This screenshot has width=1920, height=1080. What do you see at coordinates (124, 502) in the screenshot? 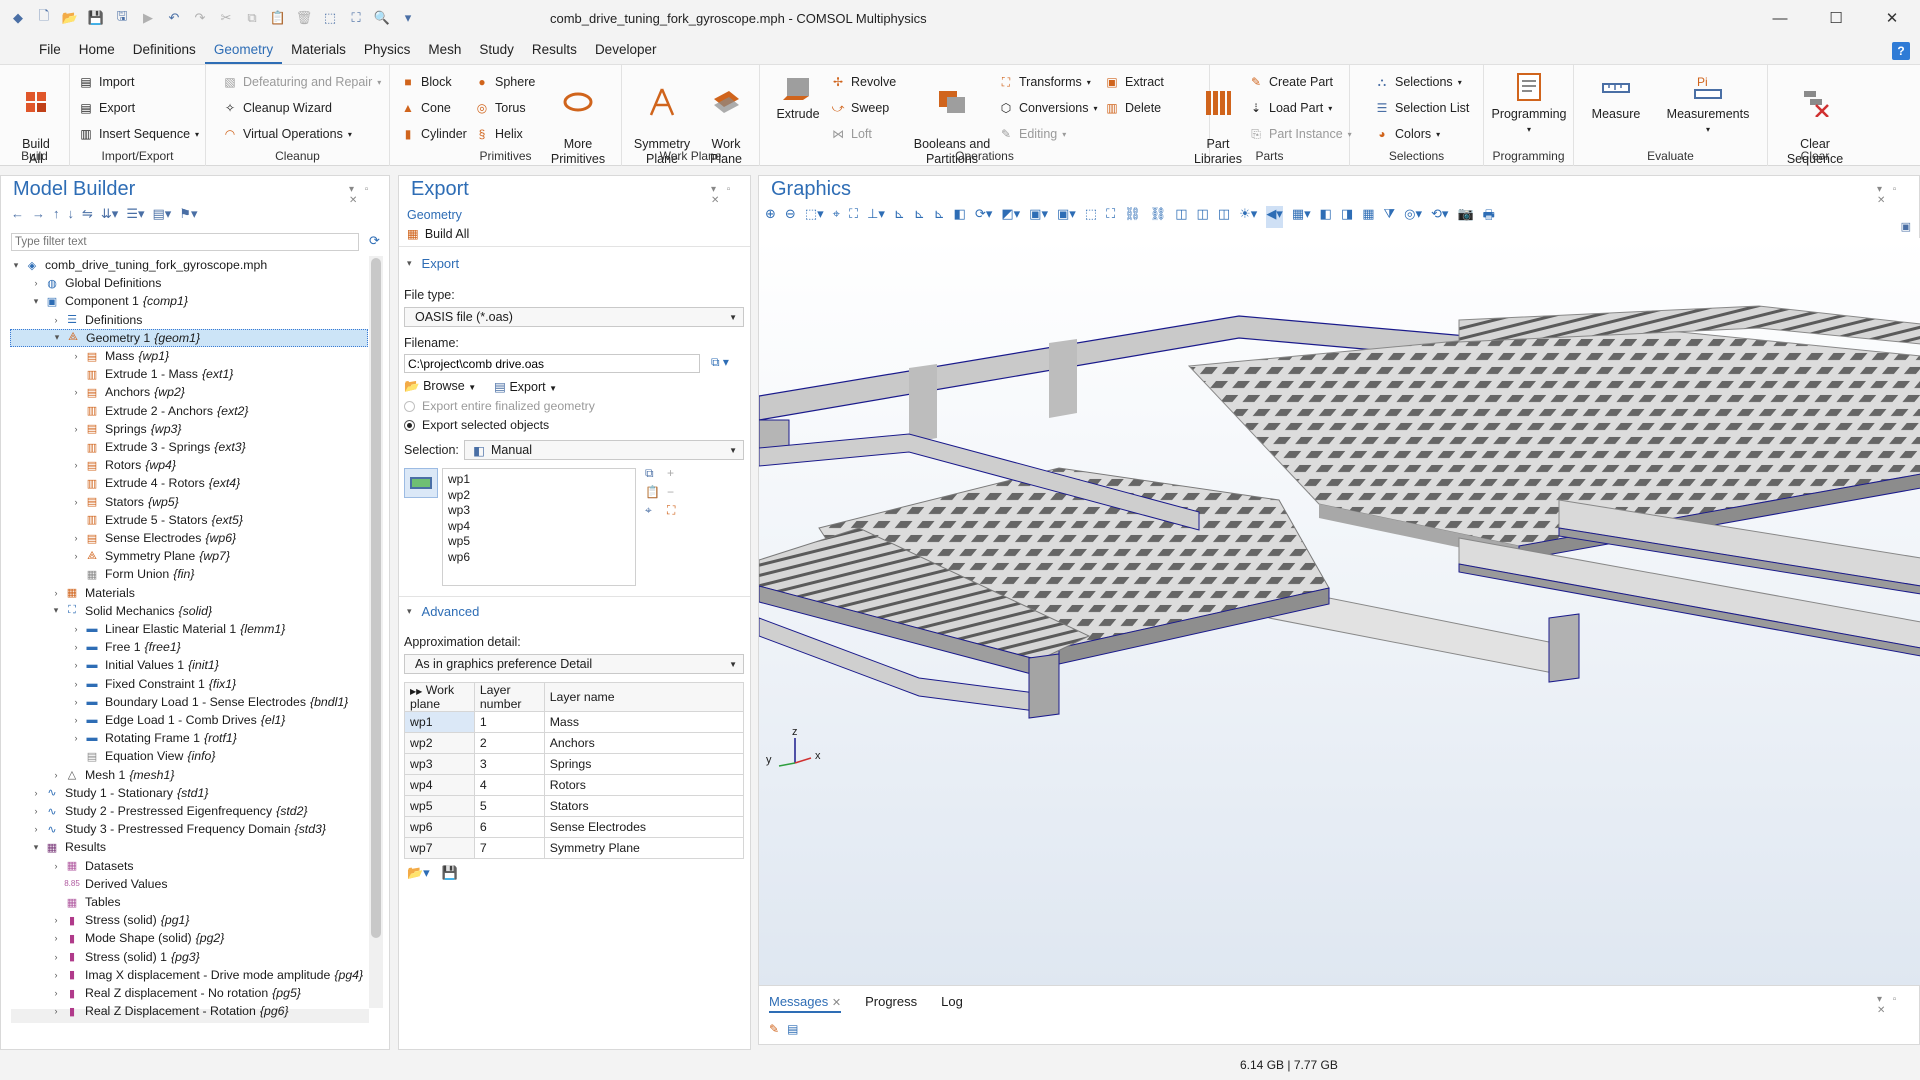
I see `tree-node: › ▤ Stators {wp5}` at bounding box center [124, 502].